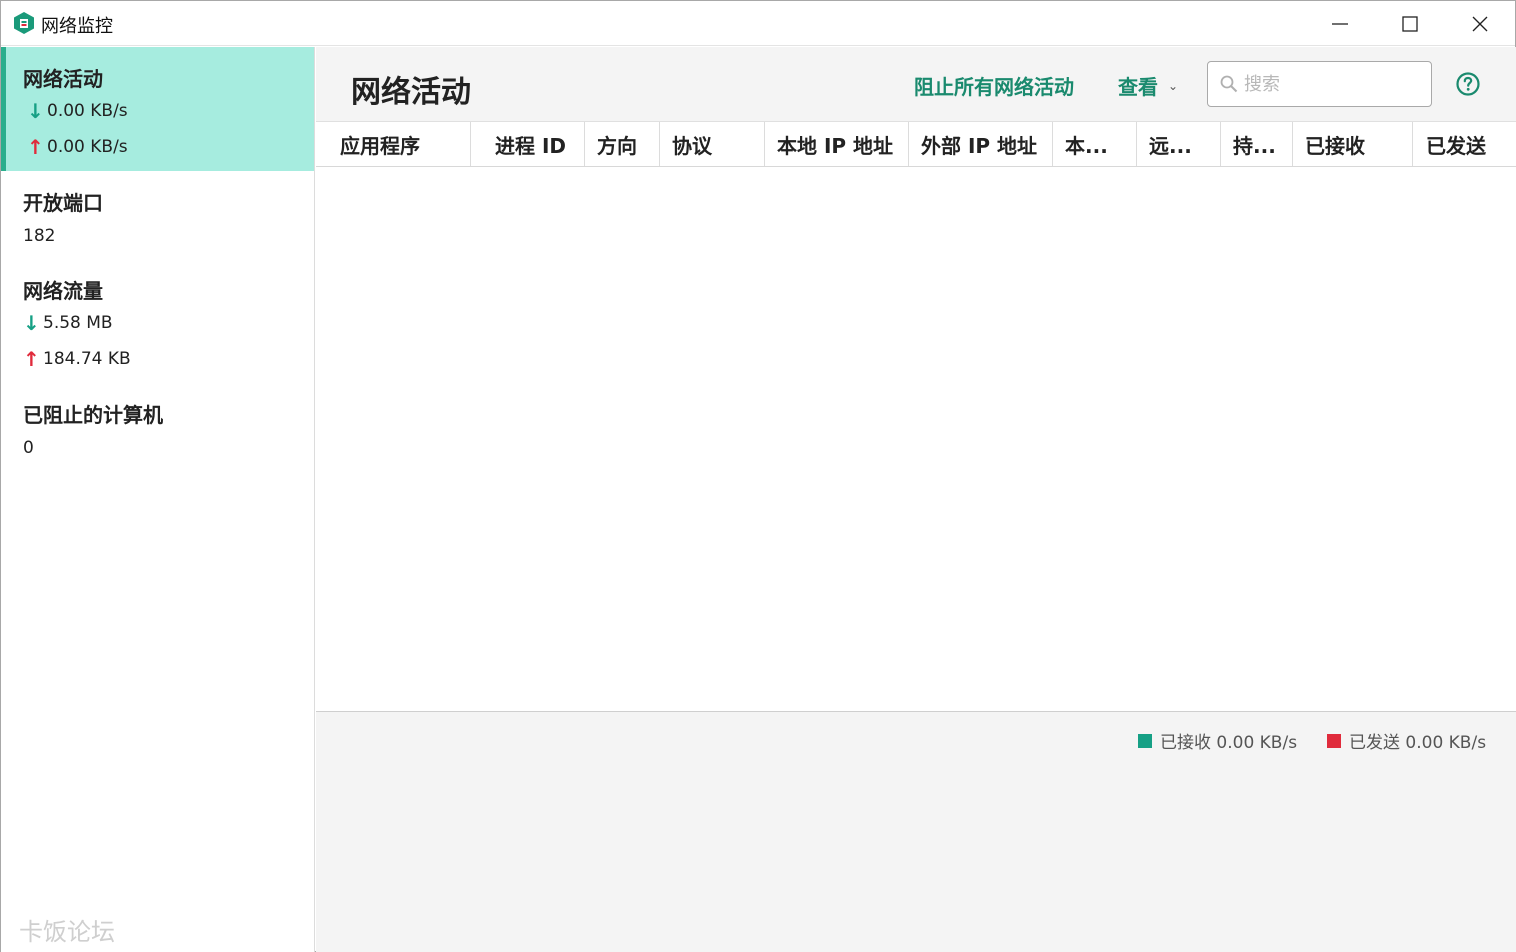 The image size is (1516, 952). I want to click on main-header: 网络活动 阻止所有网络活动 查看 ⌄, so click(916, 84).